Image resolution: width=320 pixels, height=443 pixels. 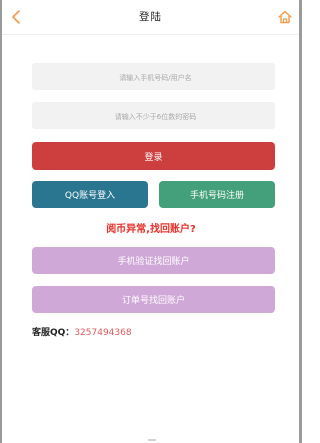 What do you see at coordinates (90, 194) in the screenshot?
I see `qq-login-button: QQ账号登入` at bounding box center [90, 194].